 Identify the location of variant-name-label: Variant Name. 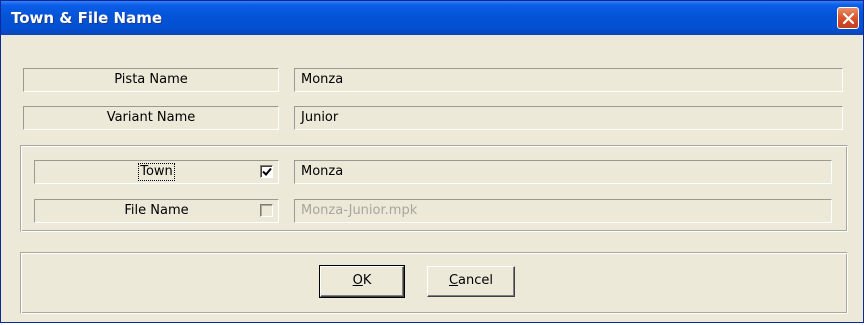
(151, 118).